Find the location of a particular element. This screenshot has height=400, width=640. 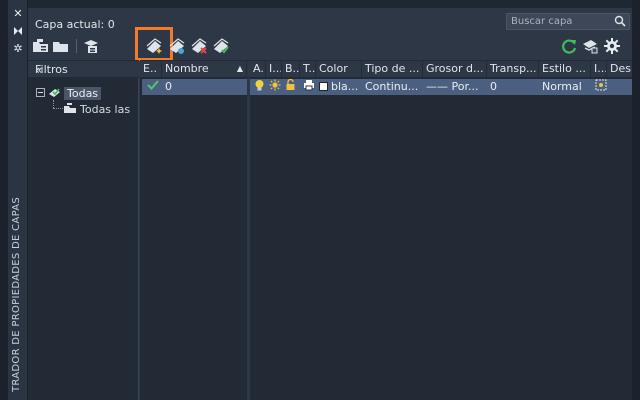

toolbar-separator is located at coordinates (76, 46).